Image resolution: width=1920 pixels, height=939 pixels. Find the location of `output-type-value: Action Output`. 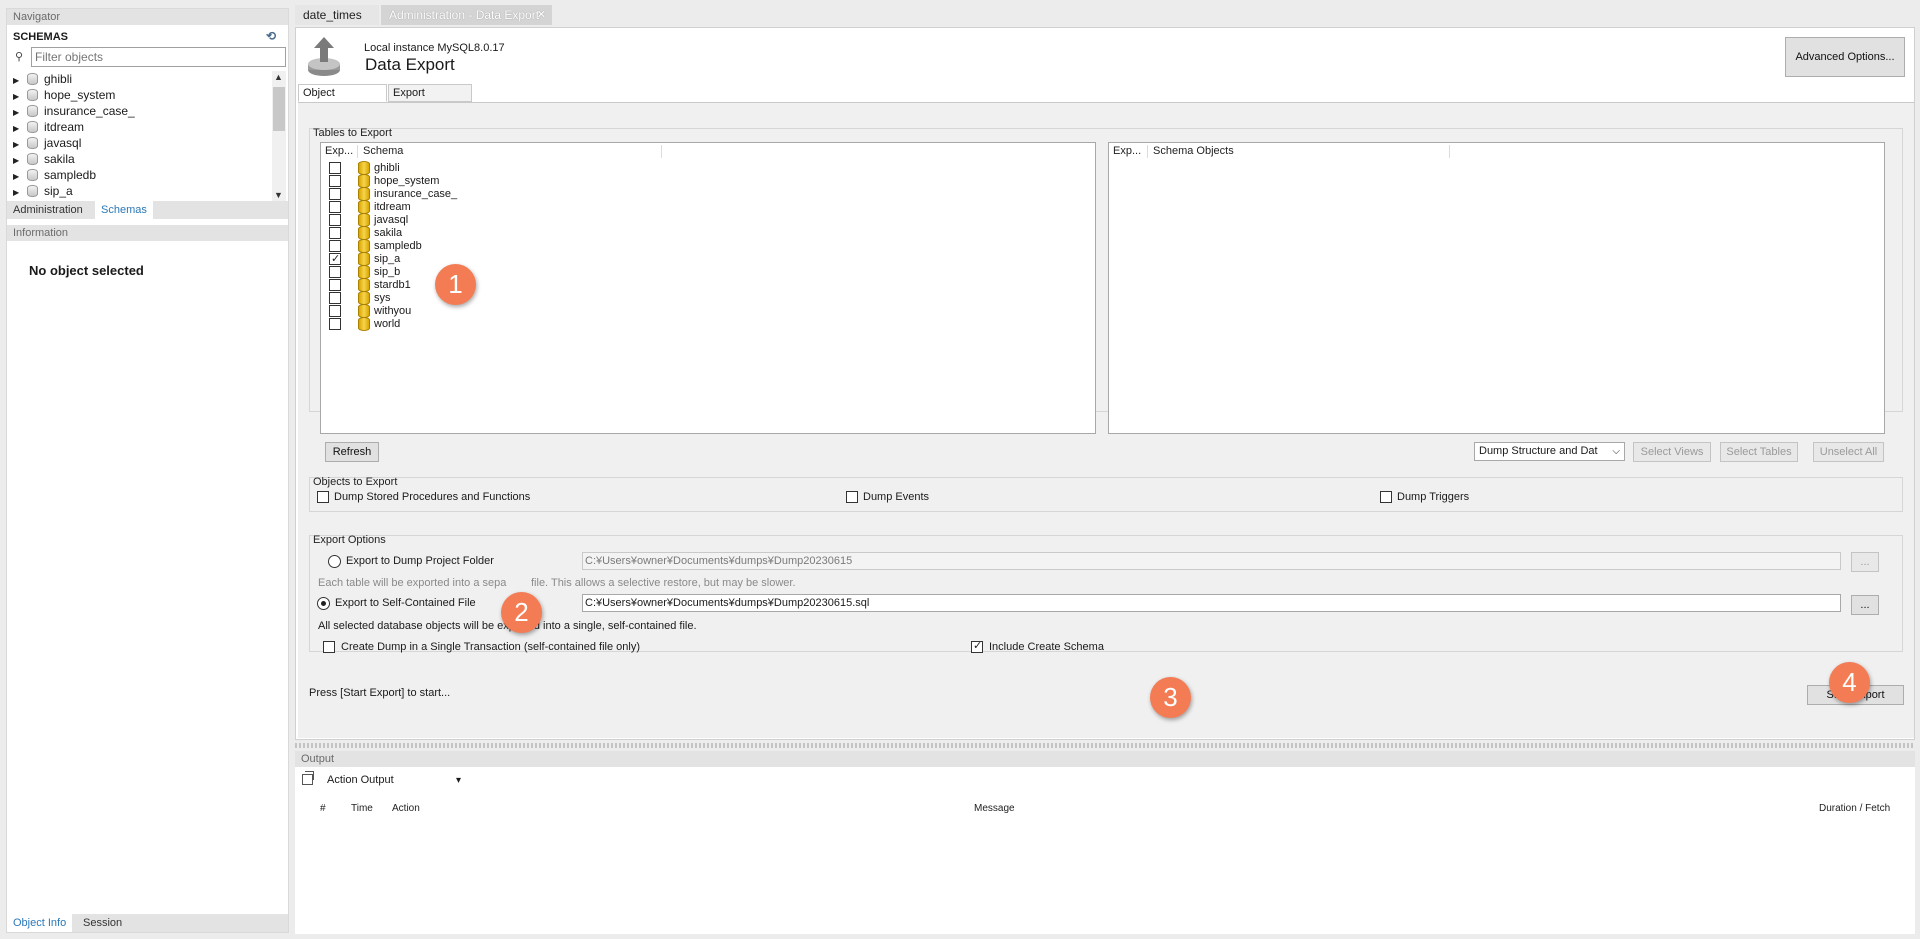

output-type-value: Action Output is located at coordinates (360, 780).